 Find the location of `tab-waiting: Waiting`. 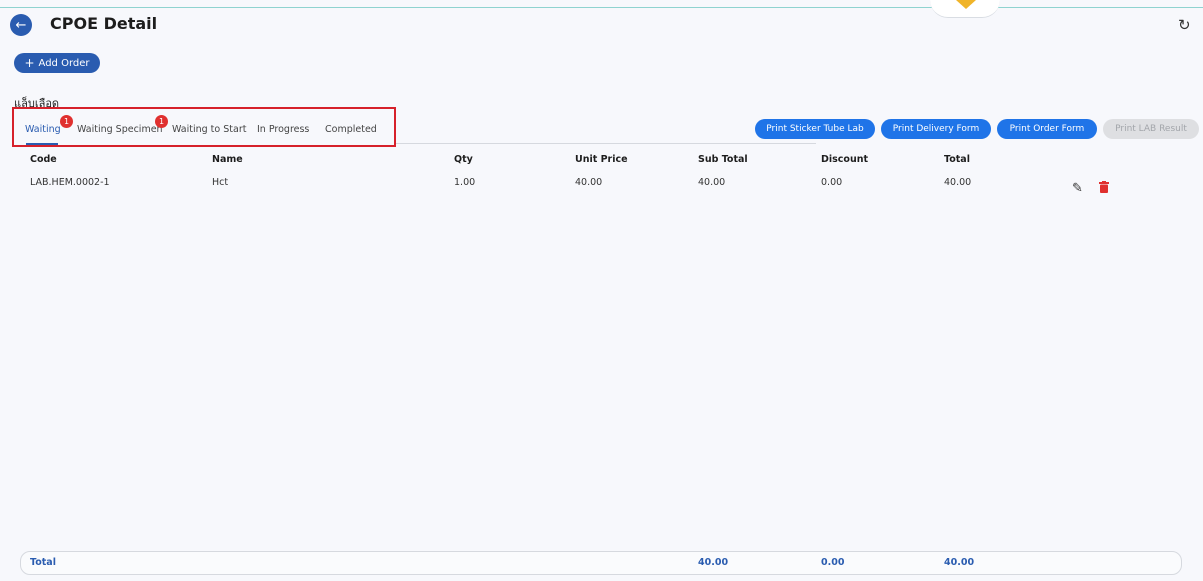

tab-waiting: Waiting is located at coordinates (43, 129).